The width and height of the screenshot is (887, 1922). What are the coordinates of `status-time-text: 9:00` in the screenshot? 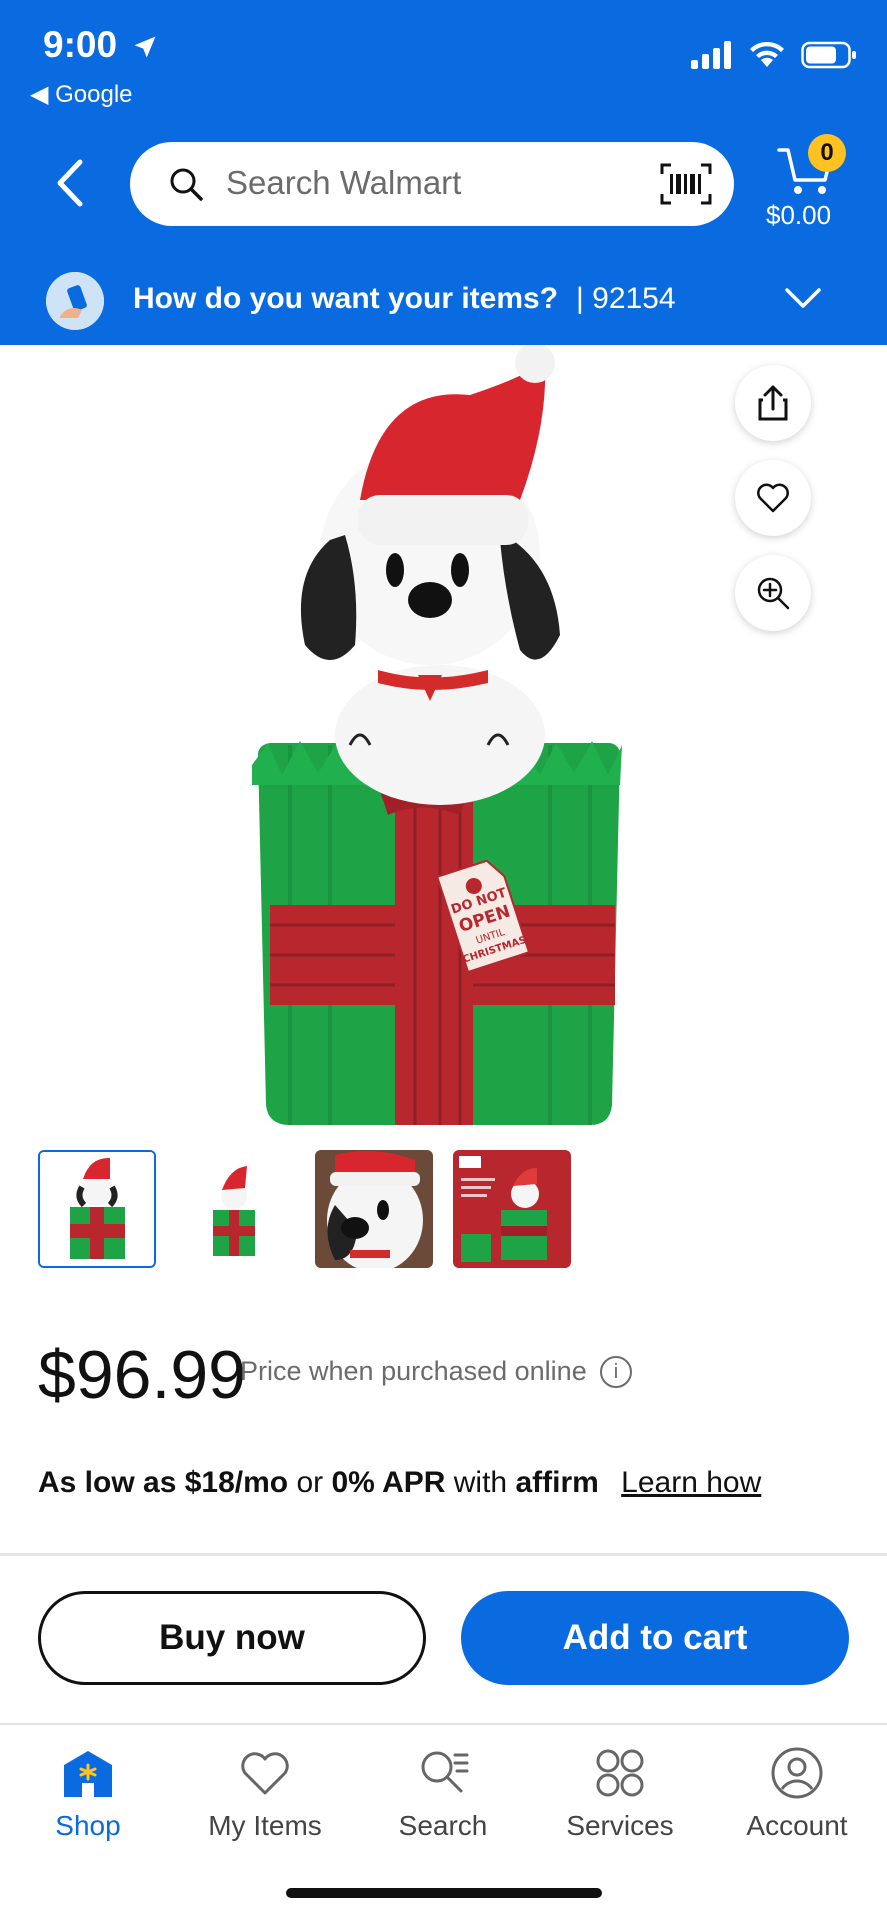 It's located at (80, 44).